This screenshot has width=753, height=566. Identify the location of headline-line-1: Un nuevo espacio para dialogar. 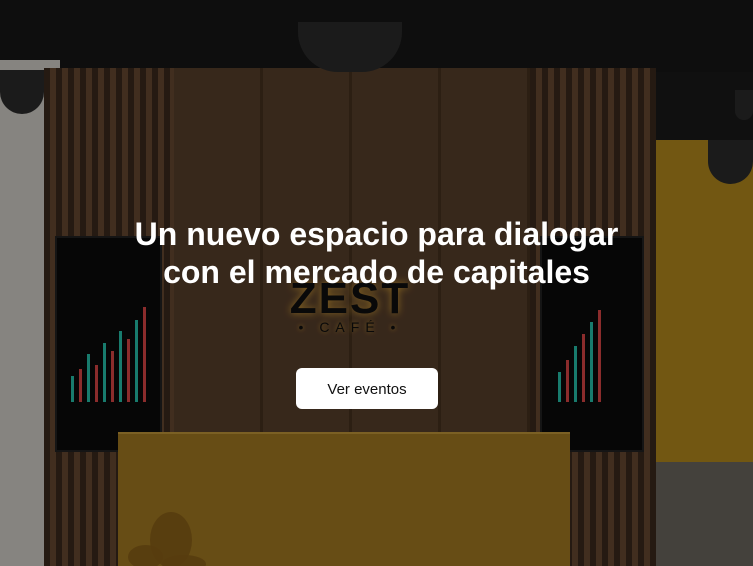
(376, 234).